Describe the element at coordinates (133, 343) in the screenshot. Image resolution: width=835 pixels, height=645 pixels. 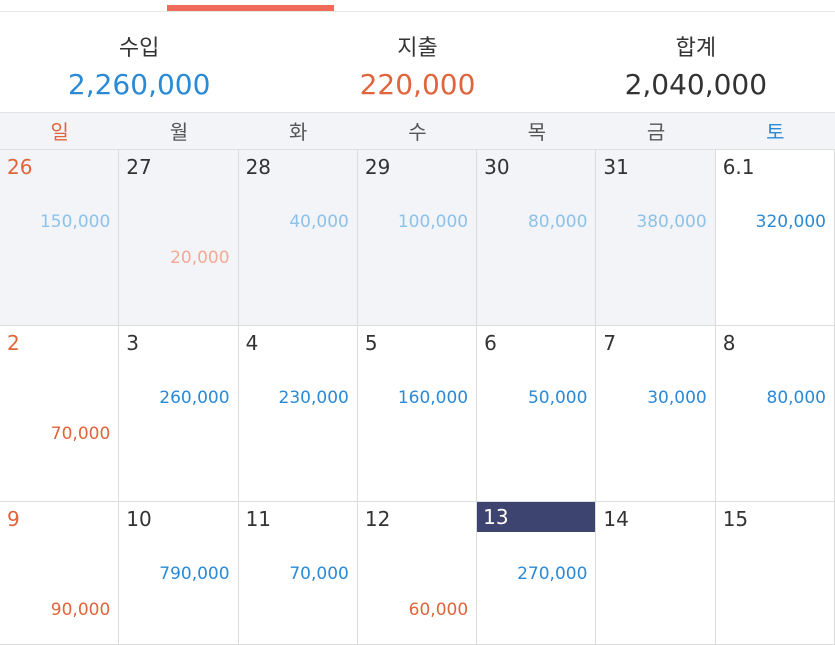
I see `day-number: 3` at that location.